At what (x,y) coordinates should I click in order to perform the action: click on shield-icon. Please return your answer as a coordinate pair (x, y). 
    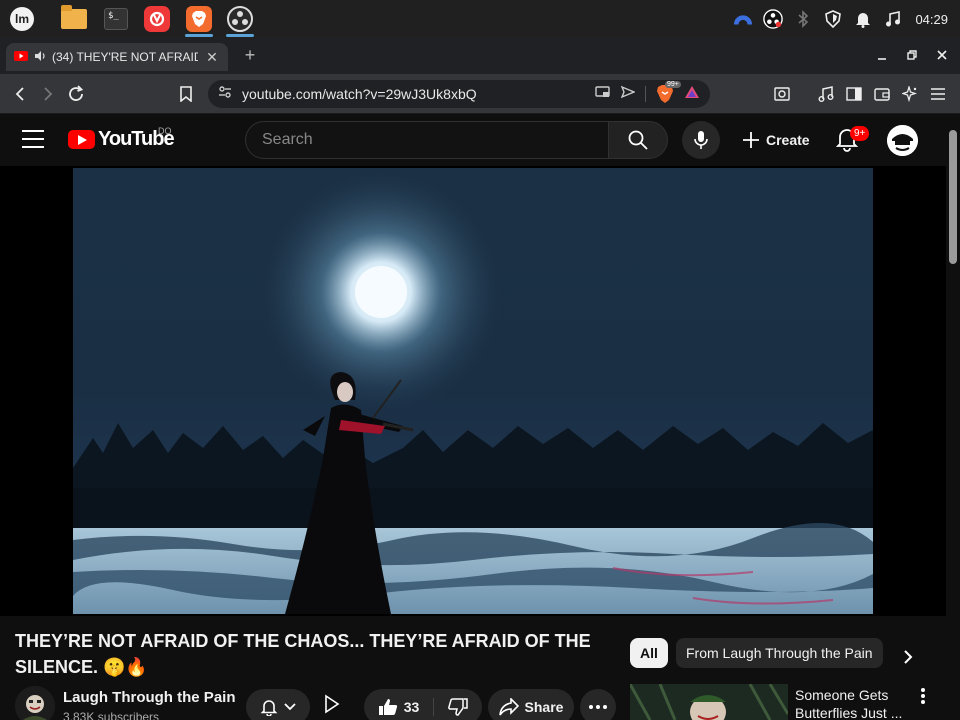
    Looking at the image, I should click on (833, 19).